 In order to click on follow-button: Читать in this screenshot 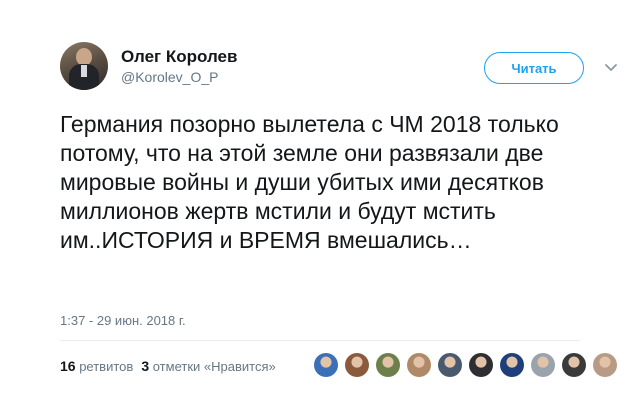, I will do `click(534, 68)`.